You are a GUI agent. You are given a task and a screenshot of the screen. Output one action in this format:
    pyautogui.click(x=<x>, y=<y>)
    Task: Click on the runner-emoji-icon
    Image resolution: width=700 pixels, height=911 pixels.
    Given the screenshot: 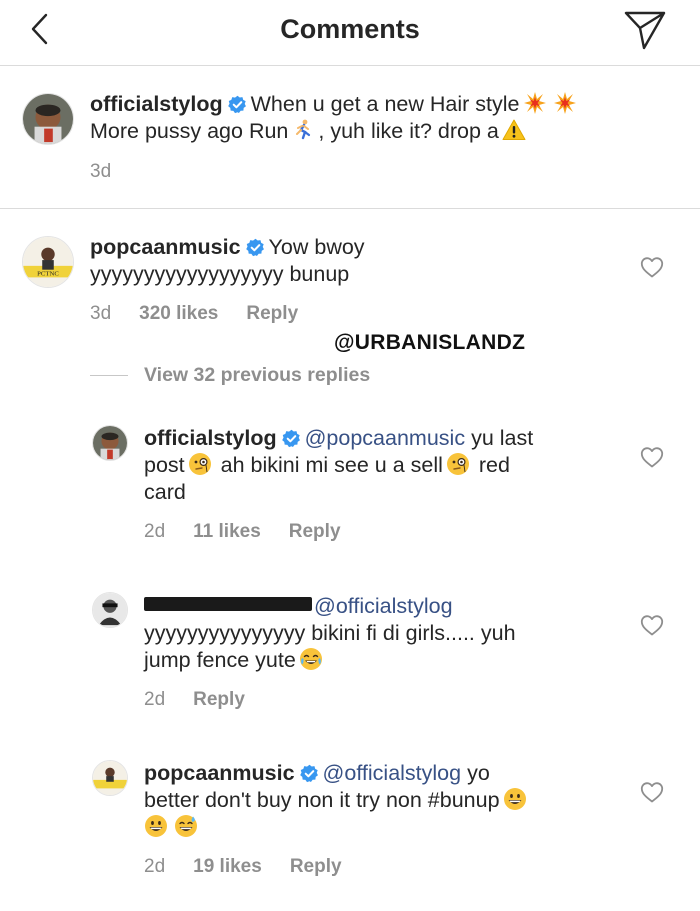 What is the action you would take?
    pyautogui.click(x=303, y=130)
    